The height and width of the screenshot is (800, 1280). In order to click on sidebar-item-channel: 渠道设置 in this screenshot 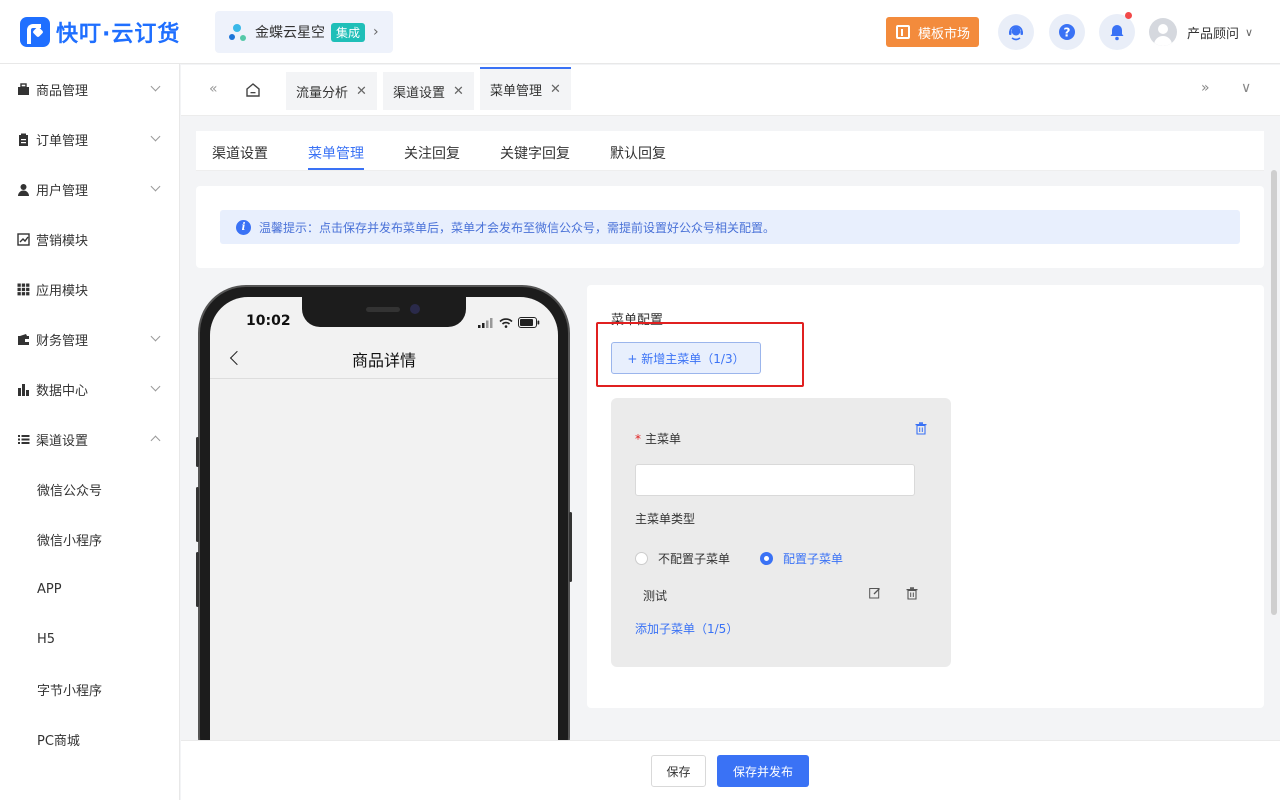, I will do `click(89, 439)`.